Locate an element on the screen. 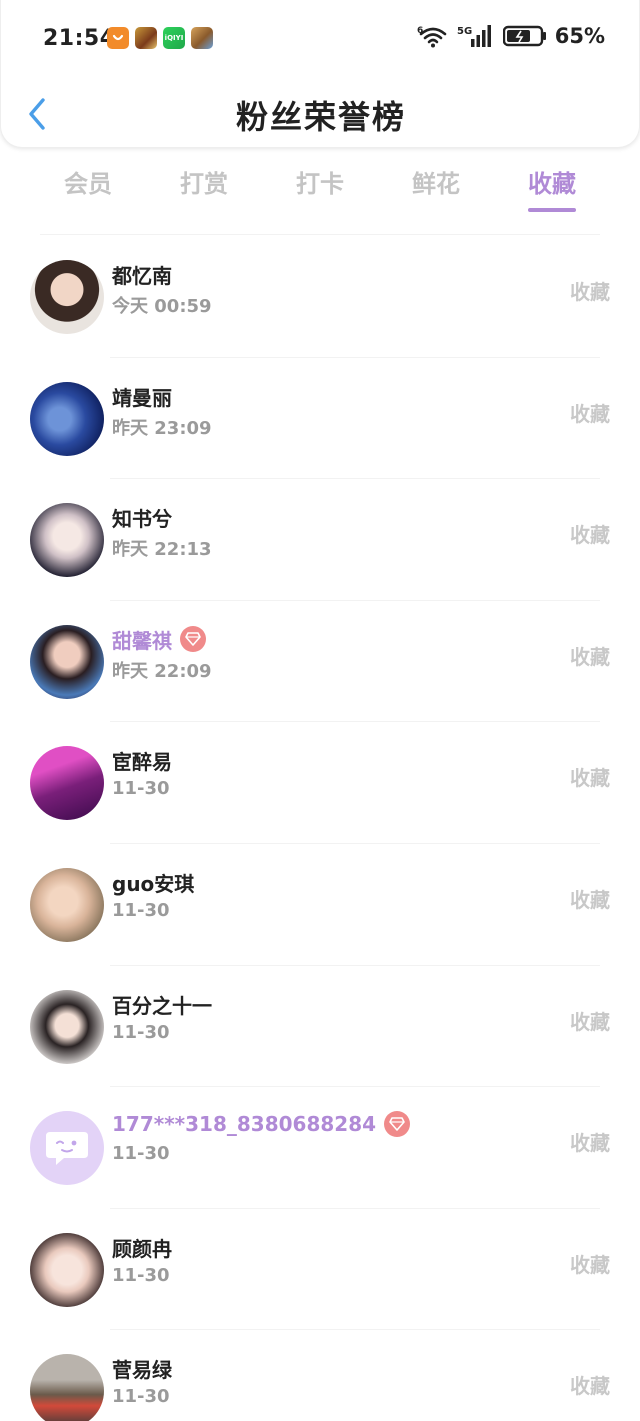 Image resolution: width=640 pixels, height=1421 pixels. tab-label: 打卡 is located at coordinates (320, 184).